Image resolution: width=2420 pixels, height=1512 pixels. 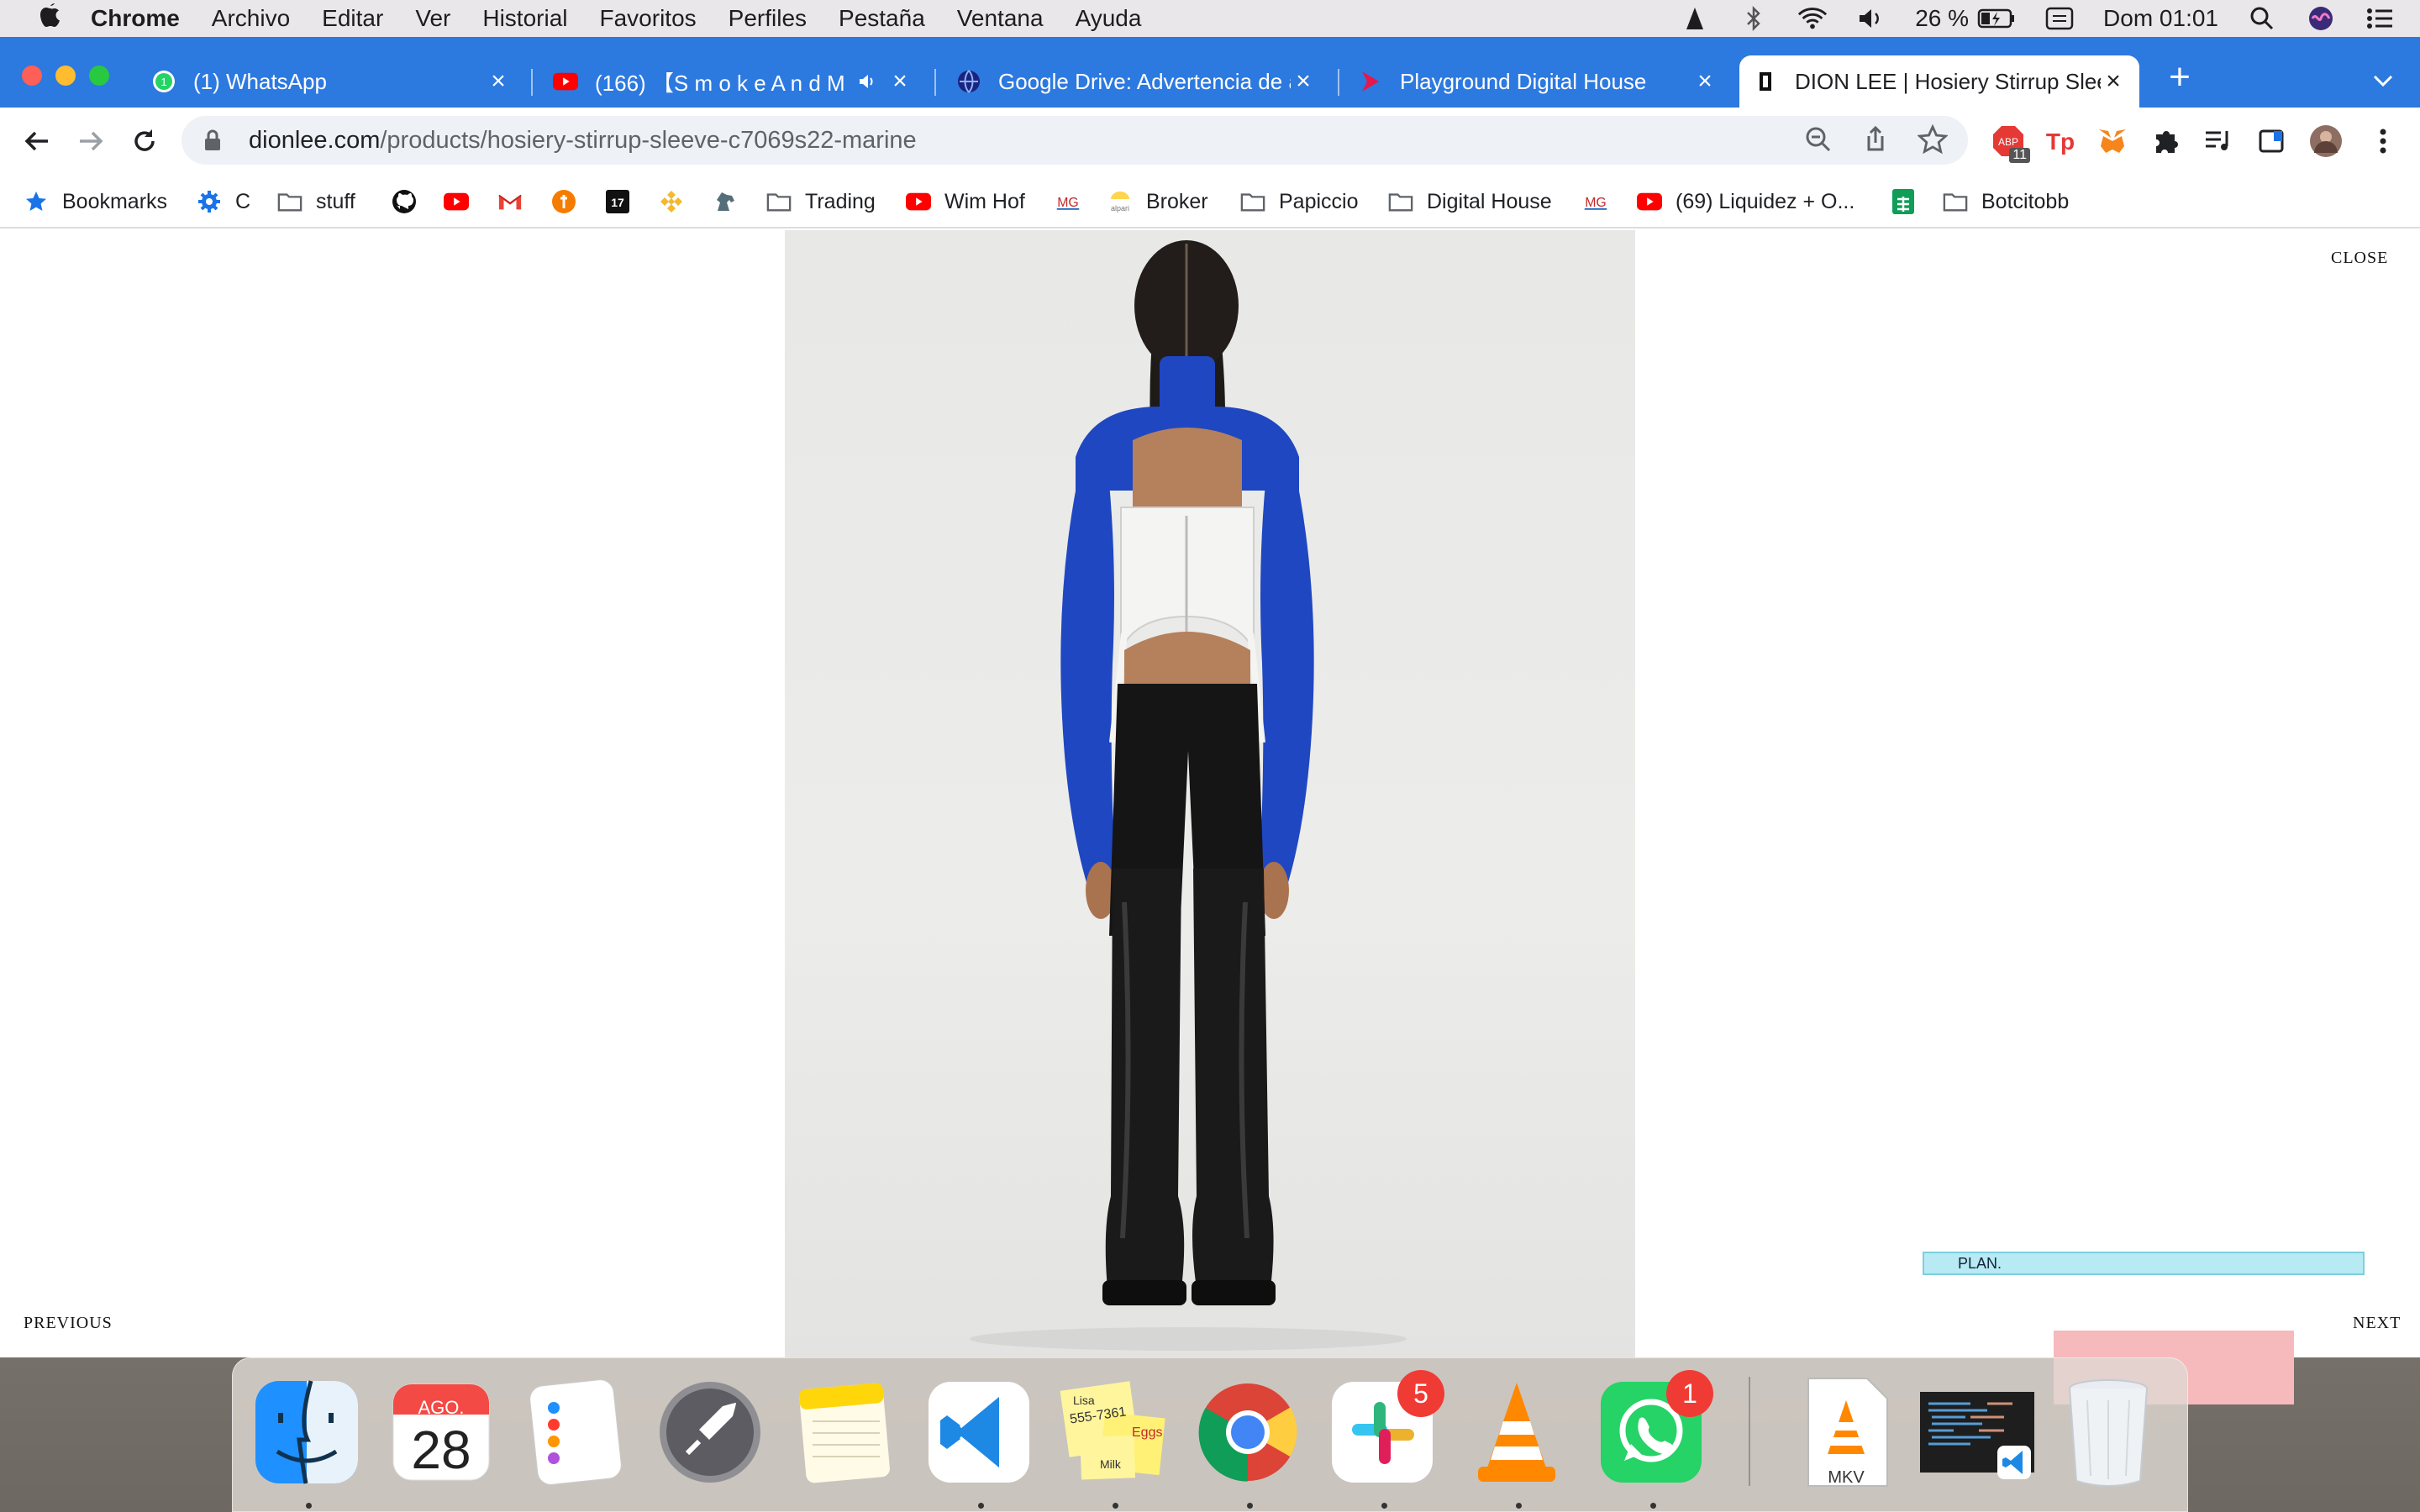 I want to click on vlc-status-icon, so click(x=1695, y=18).